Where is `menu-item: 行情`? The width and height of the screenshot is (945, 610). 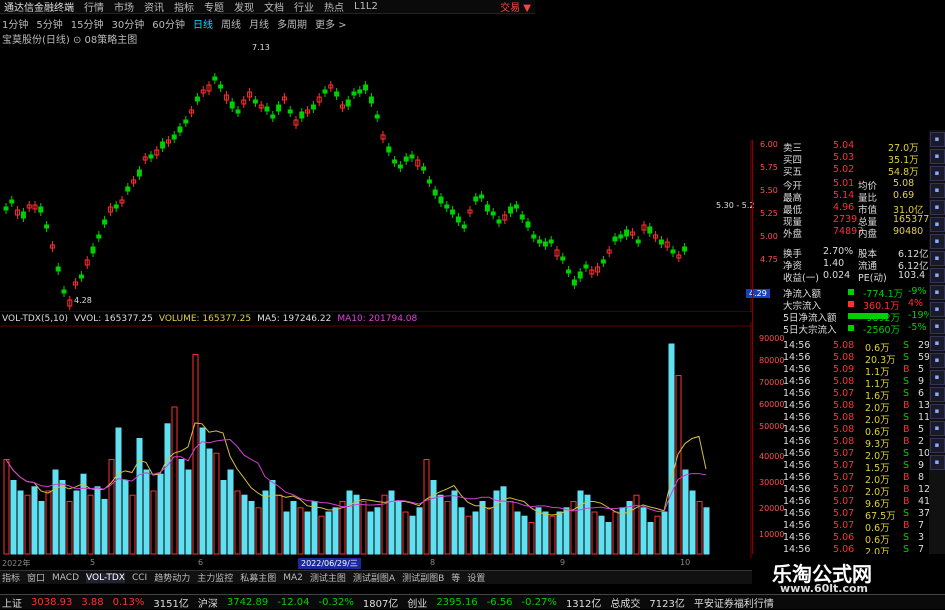
menu-item: 行情 is located at coordinates (94, 7).